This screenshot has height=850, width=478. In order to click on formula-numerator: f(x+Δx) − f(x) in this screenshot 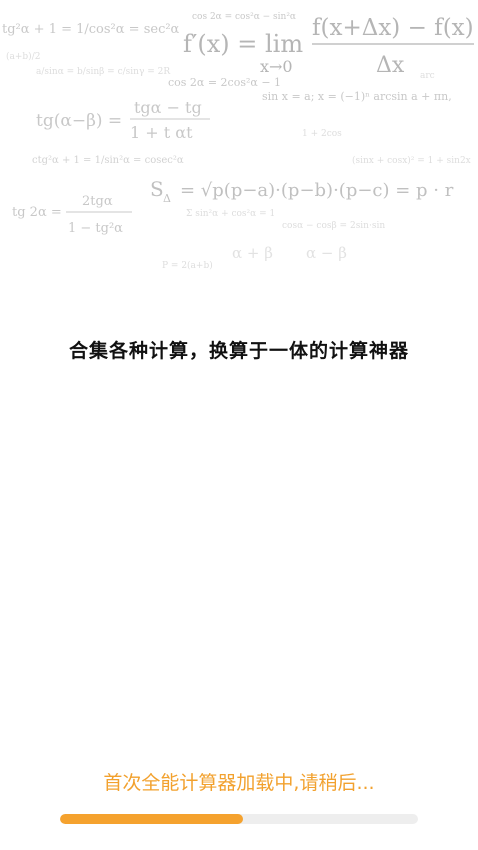, I will do `click(393, 28)`.